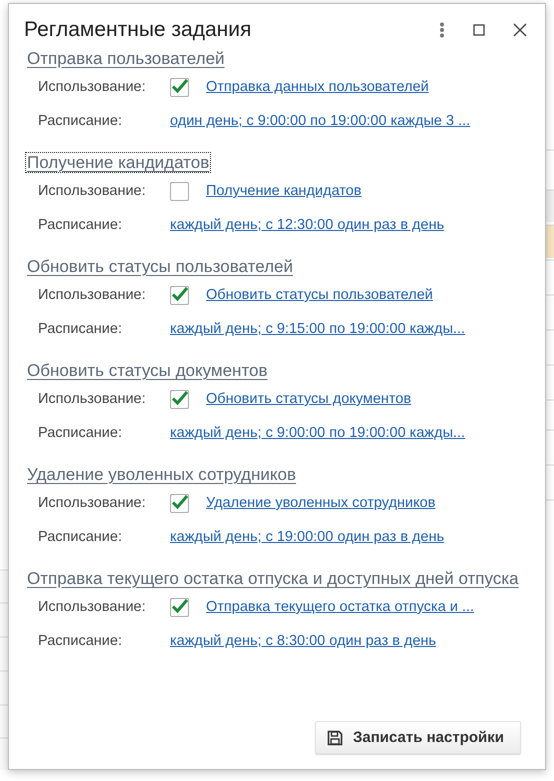 The width and height of the screenshot is (554, 781). Describe the element at coordinates (520, 30) in the screenshot. I see `close-icon` at that location.